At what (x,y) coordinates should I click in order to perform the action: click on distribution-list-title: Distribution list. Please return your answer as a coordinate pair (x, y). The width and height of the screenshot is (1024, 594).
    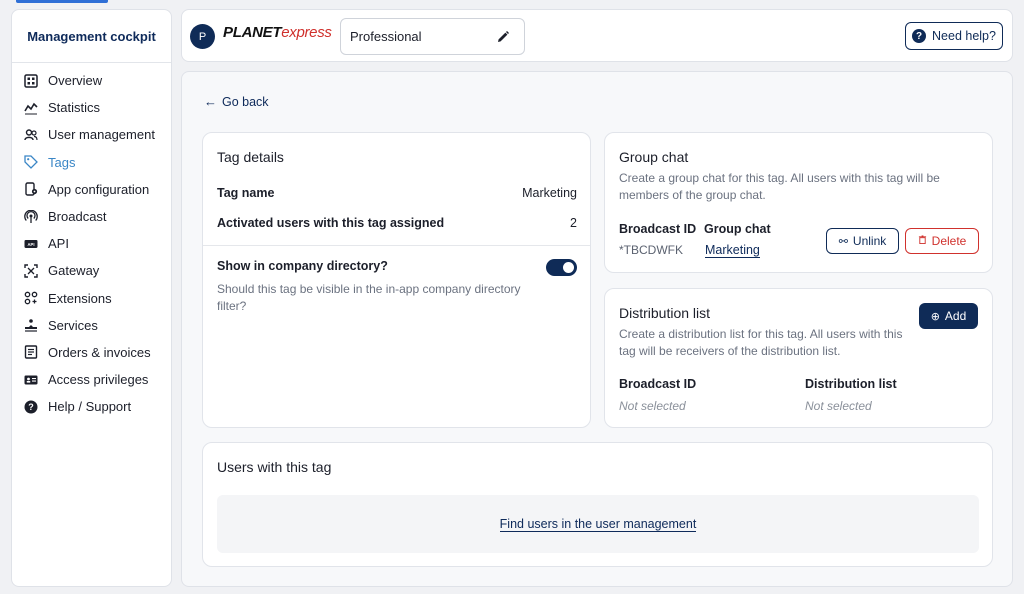
    Looking at the image, I should click on (665, 313).